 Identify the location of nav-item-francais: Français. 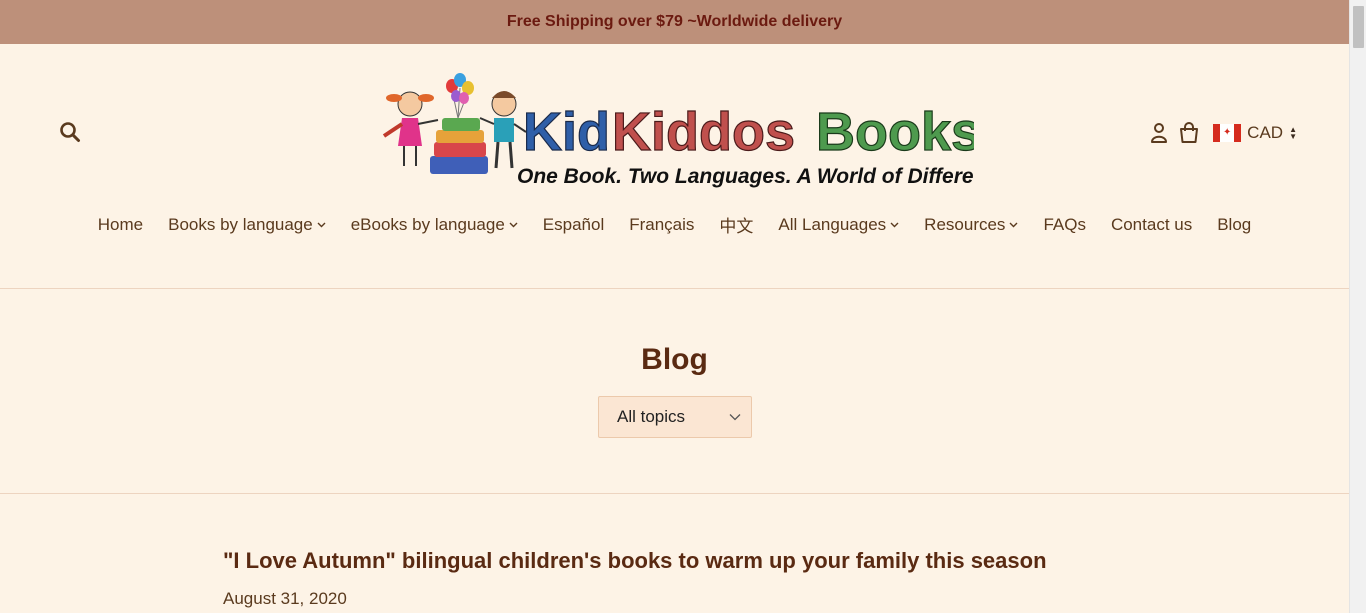
(662, 225).